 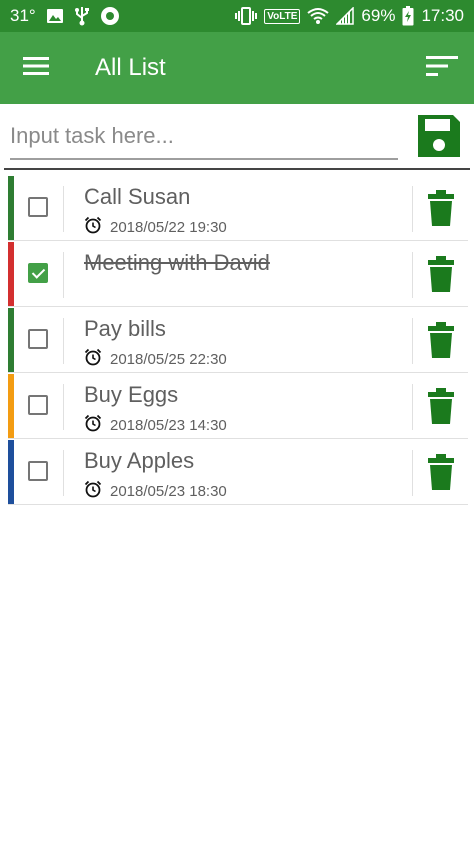 I want to click on image-icon, so click(x=55, y=16).